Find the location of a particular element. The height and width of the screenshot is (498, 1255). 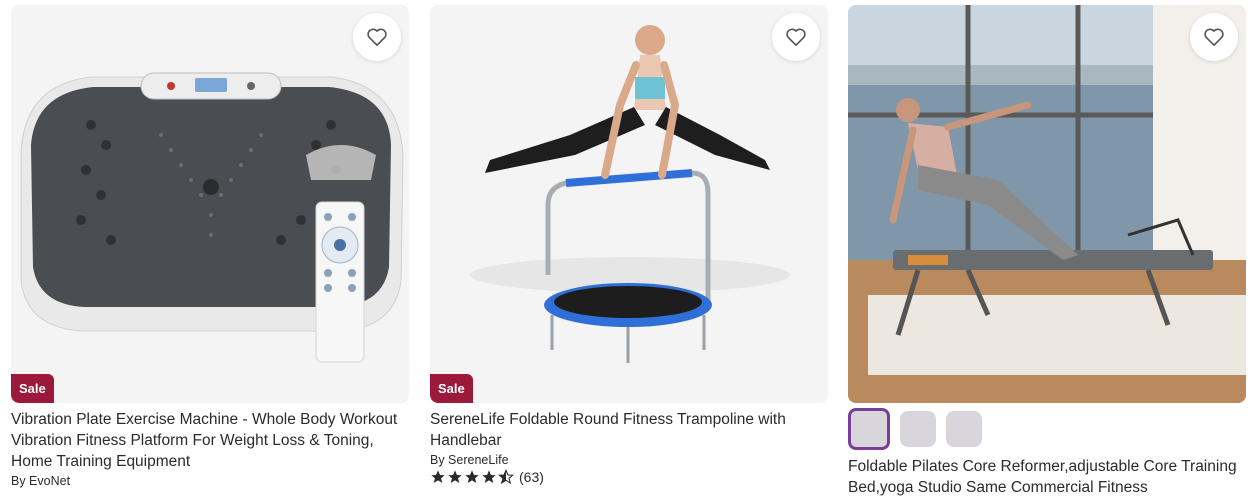

product-brand: By EvoNet is located at coordinates (41, 481).